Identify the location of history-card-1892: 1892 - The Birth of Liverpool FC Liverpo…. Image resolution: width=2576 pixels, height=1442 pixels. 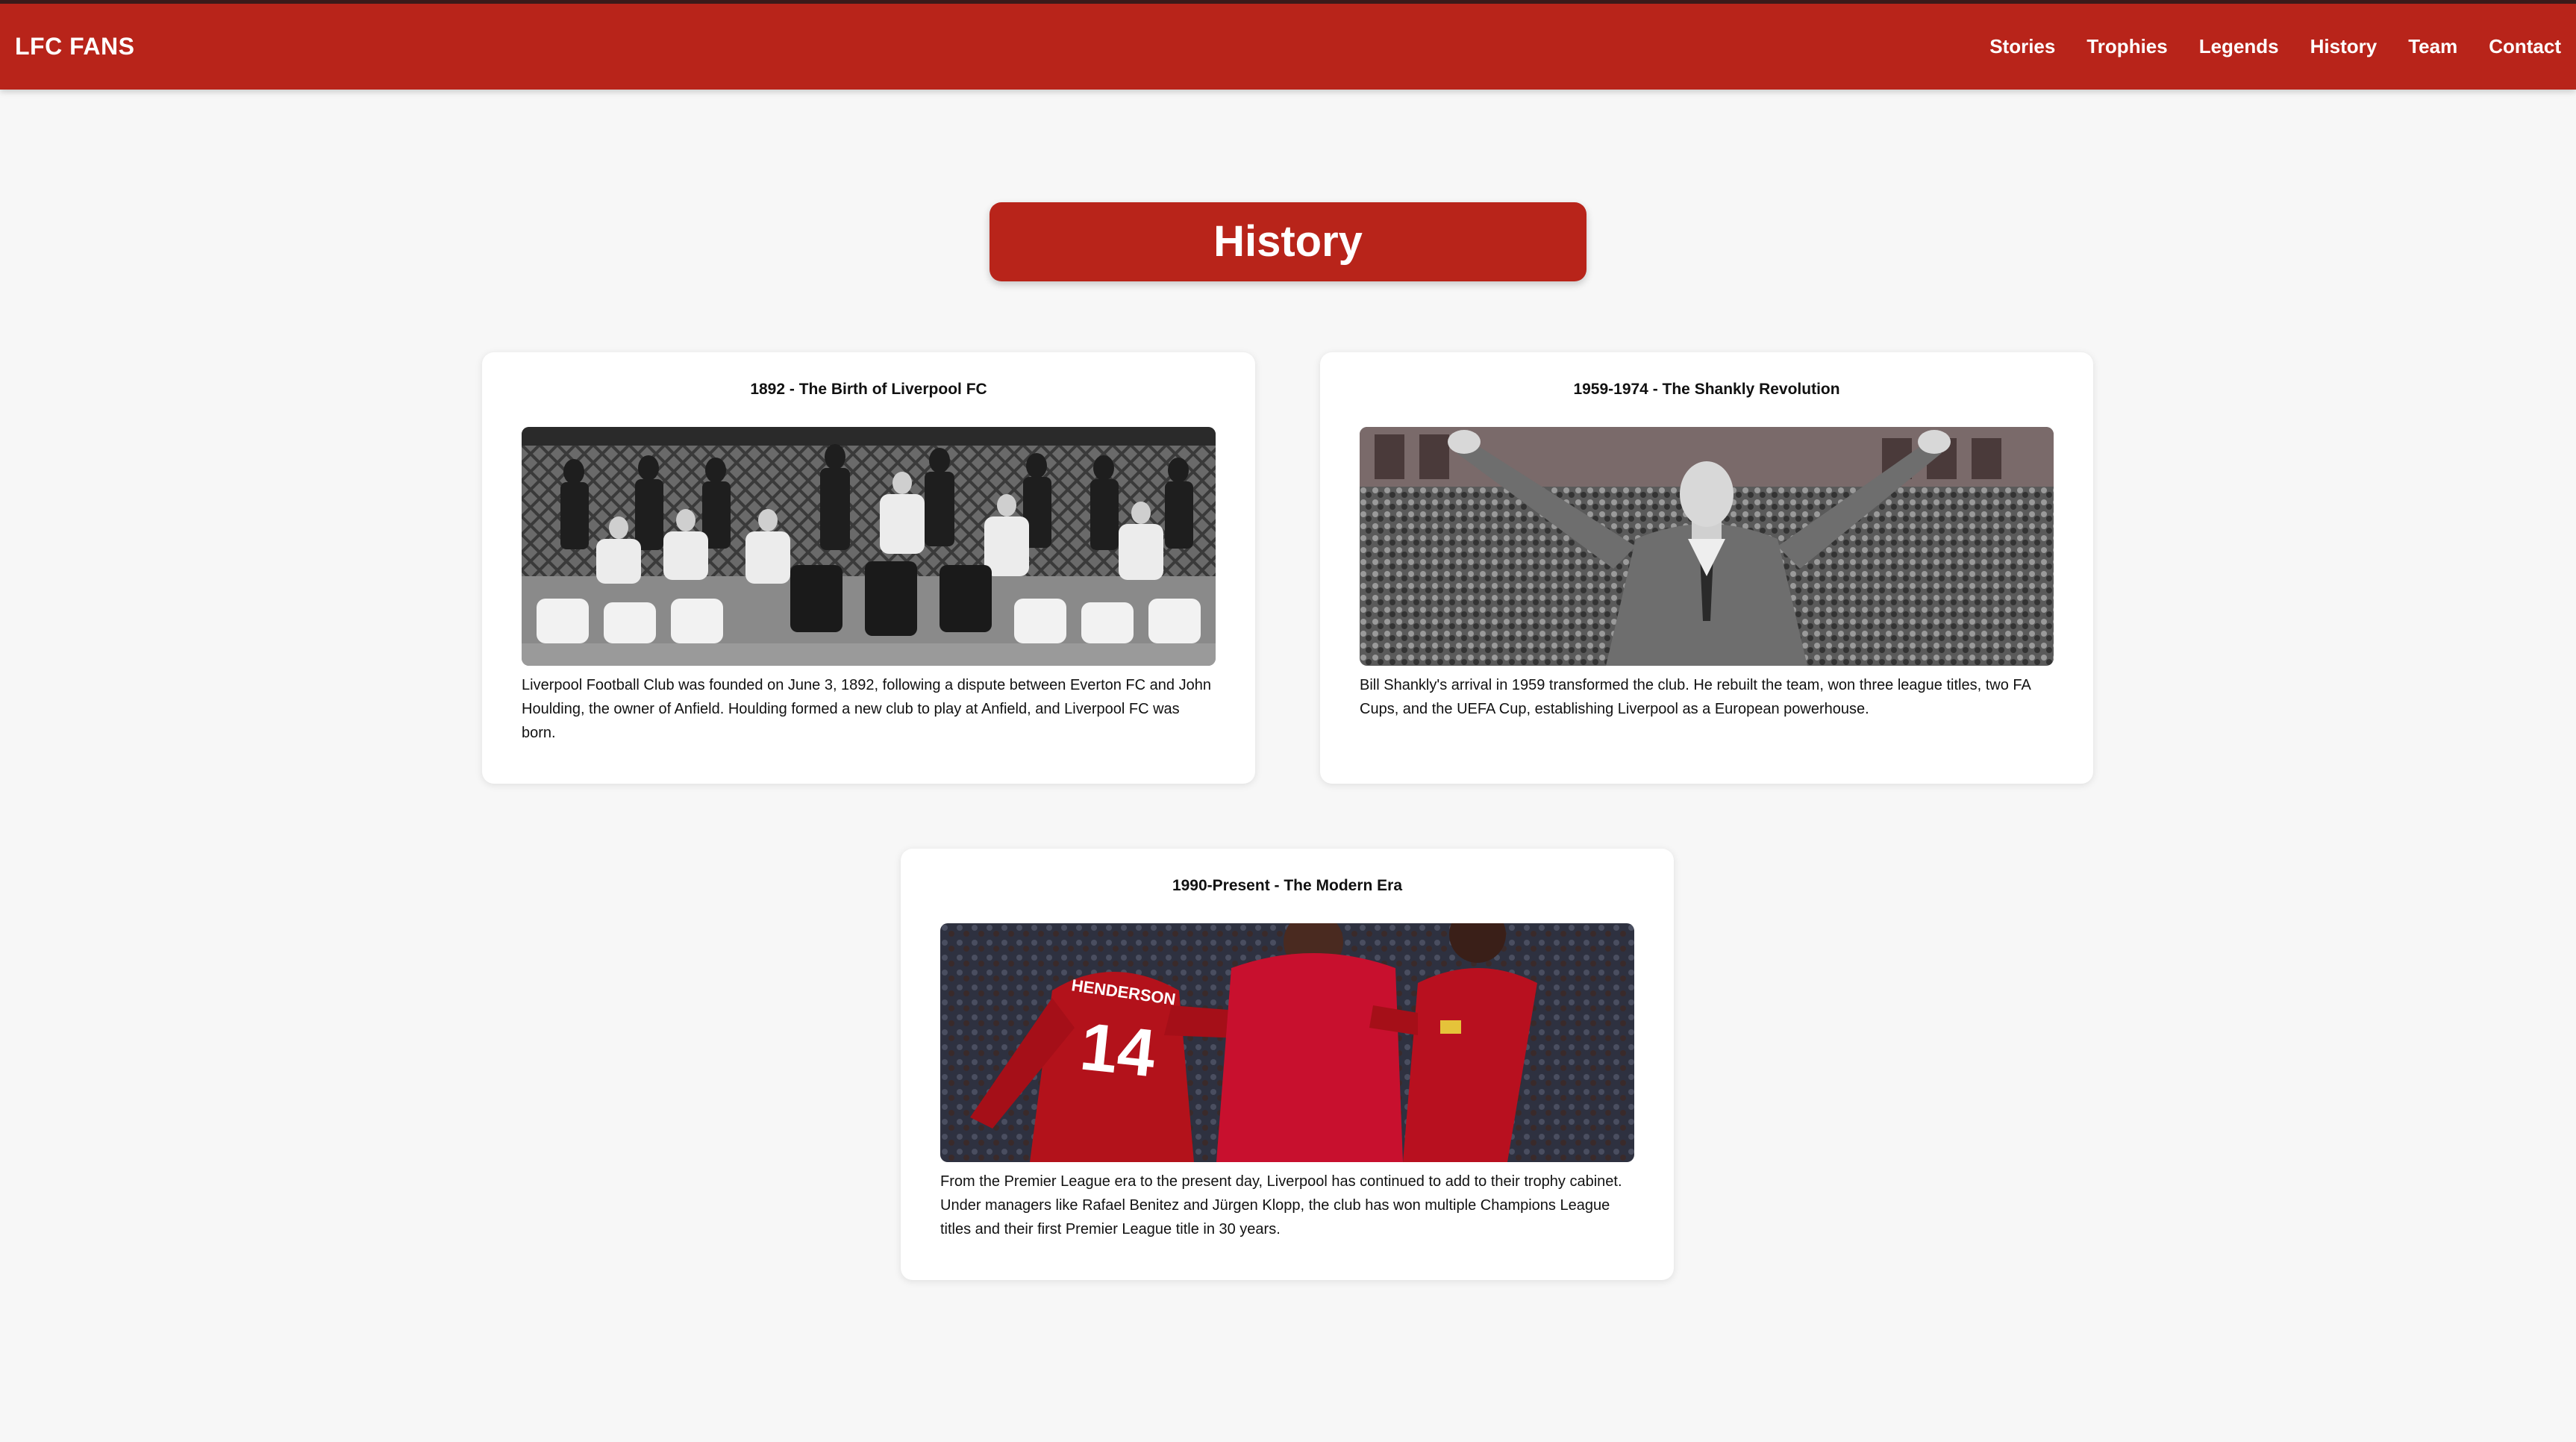
(868, 568).